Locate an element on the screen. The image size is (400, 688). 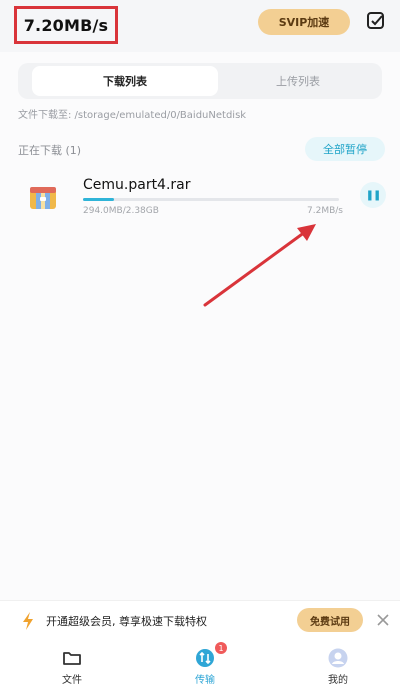
bottom-nav: 文件 1 传输 我的 is located at coordinates (200, 664).